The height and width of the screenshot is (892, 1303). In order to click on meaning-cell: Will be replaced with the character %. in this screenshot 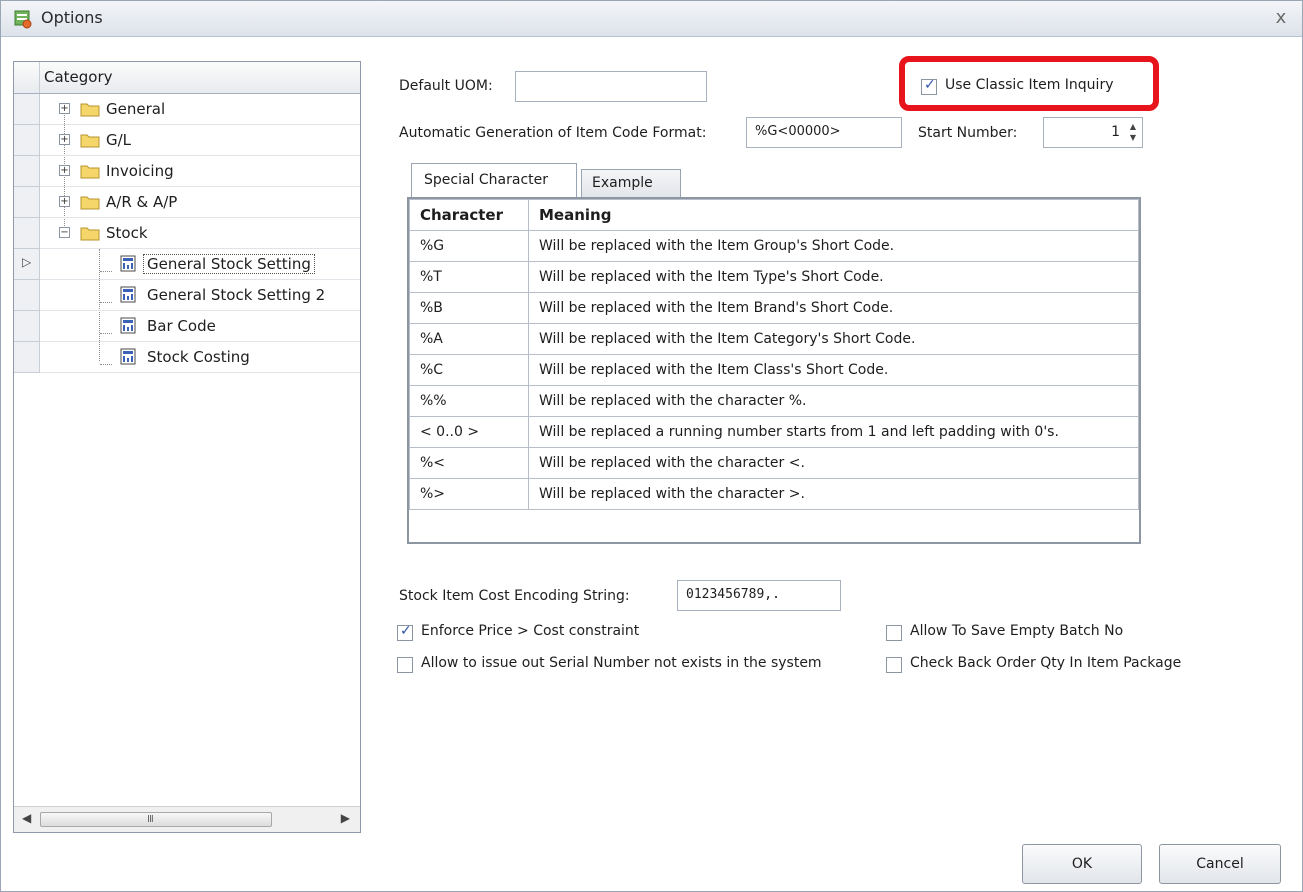, I will do `click(833, 401)`.